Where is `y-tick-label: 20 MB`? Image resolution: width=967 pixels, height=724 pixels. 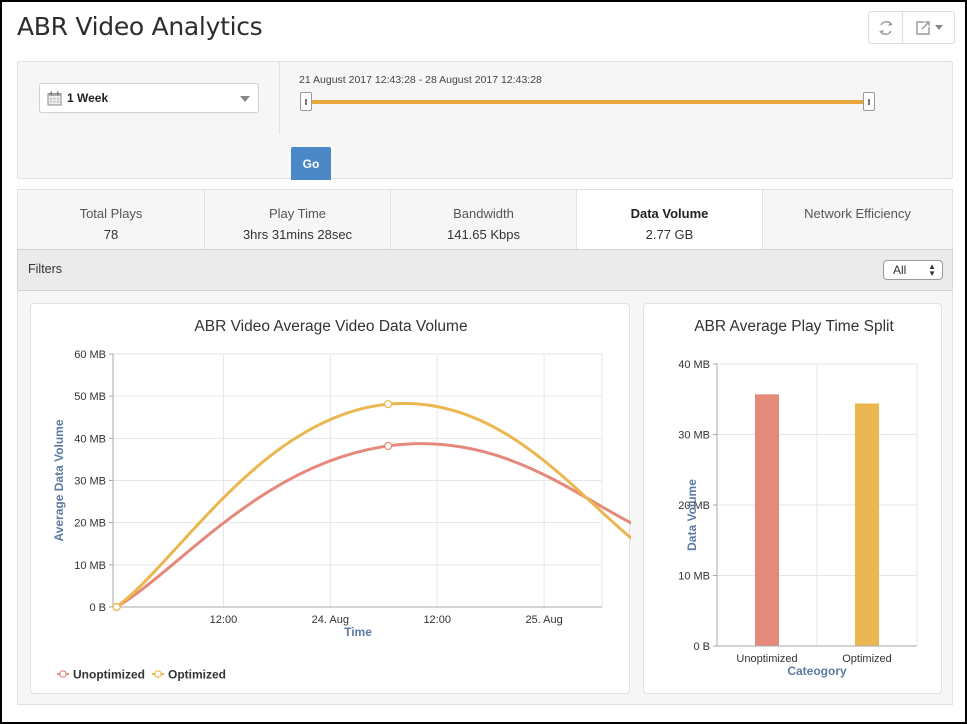 y-tick-label: 20 MB is located at coordinates (90, 524).